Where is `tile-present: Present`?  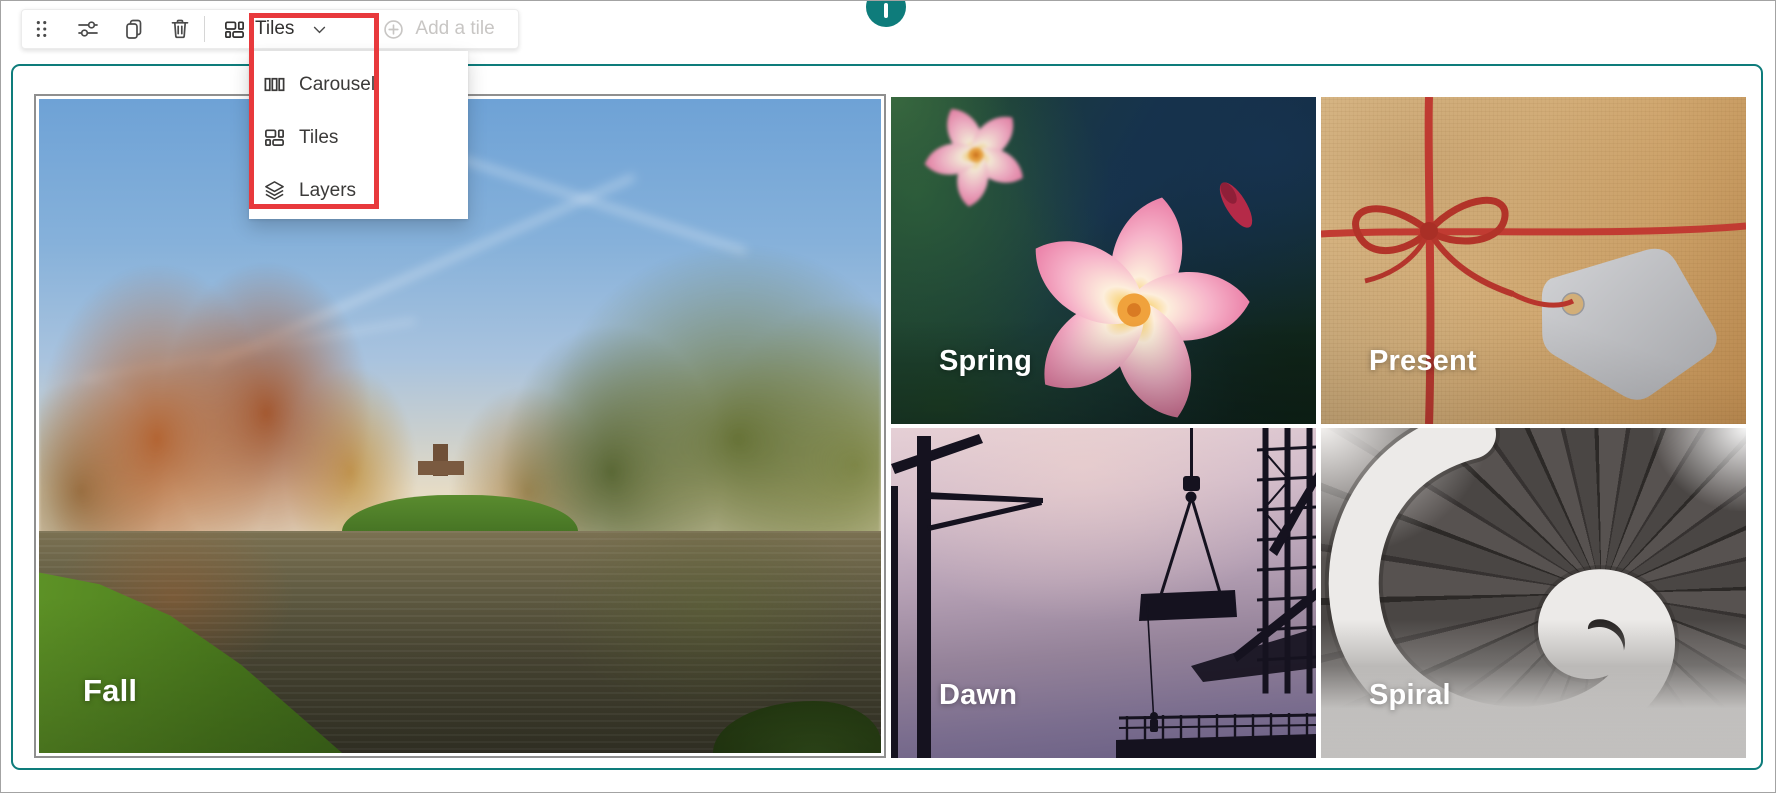 tile-present: Present is located at coordinates (1533, 260).